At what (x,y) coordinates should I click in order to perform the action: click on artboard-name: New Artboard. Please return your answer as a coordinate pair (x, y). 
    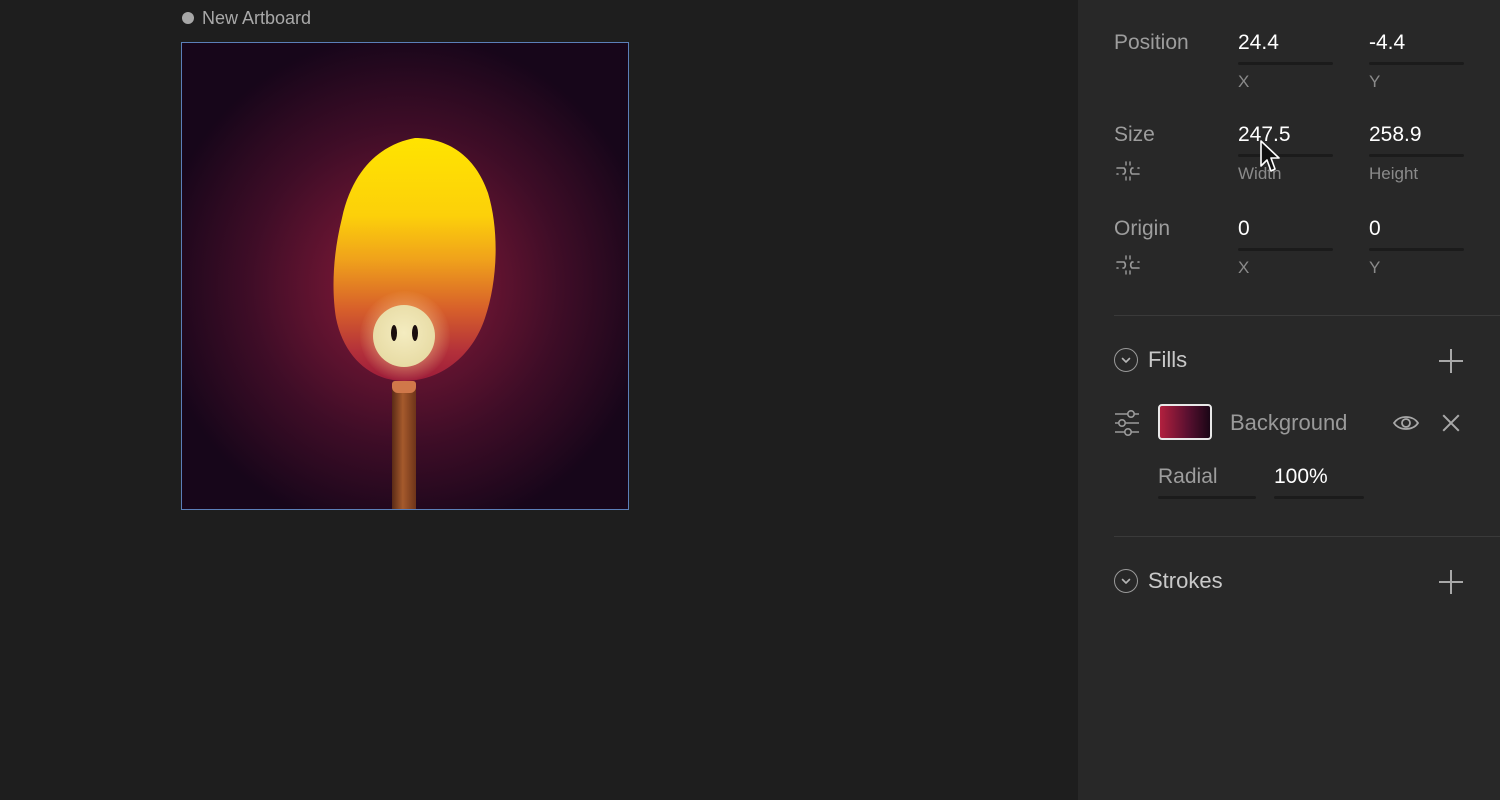
    Looking at the image, I should click on (256, 18).